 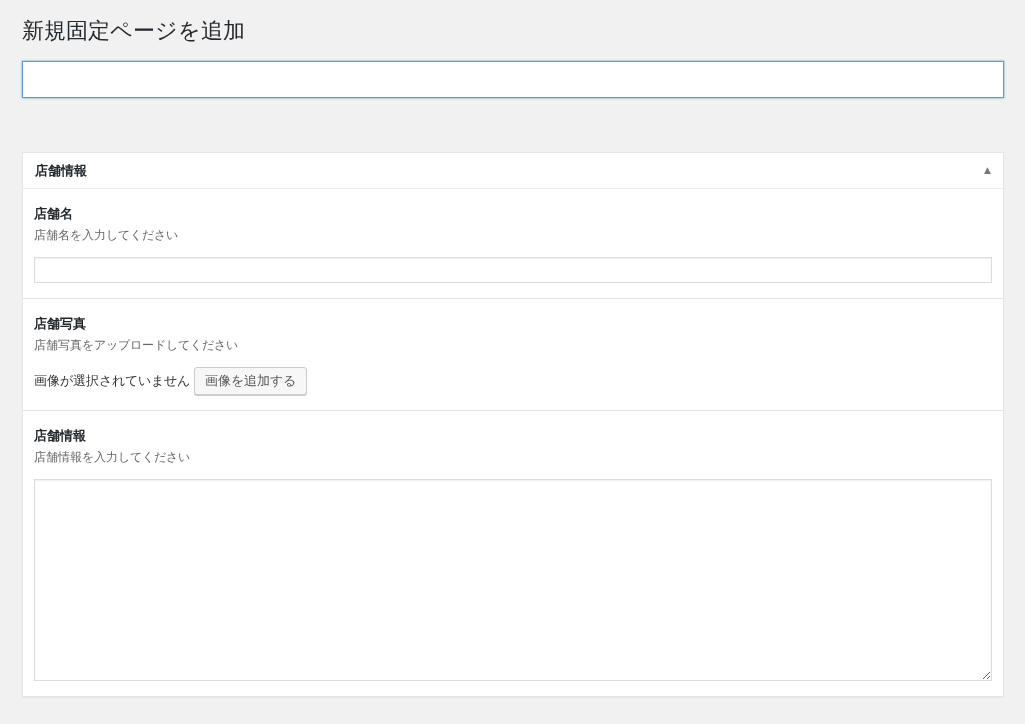 What do you see at coordinates (136, 345) in the screenshot?
I see `field-description: 店舗写真をアップロードしてください` at bounding box center [136, 345].